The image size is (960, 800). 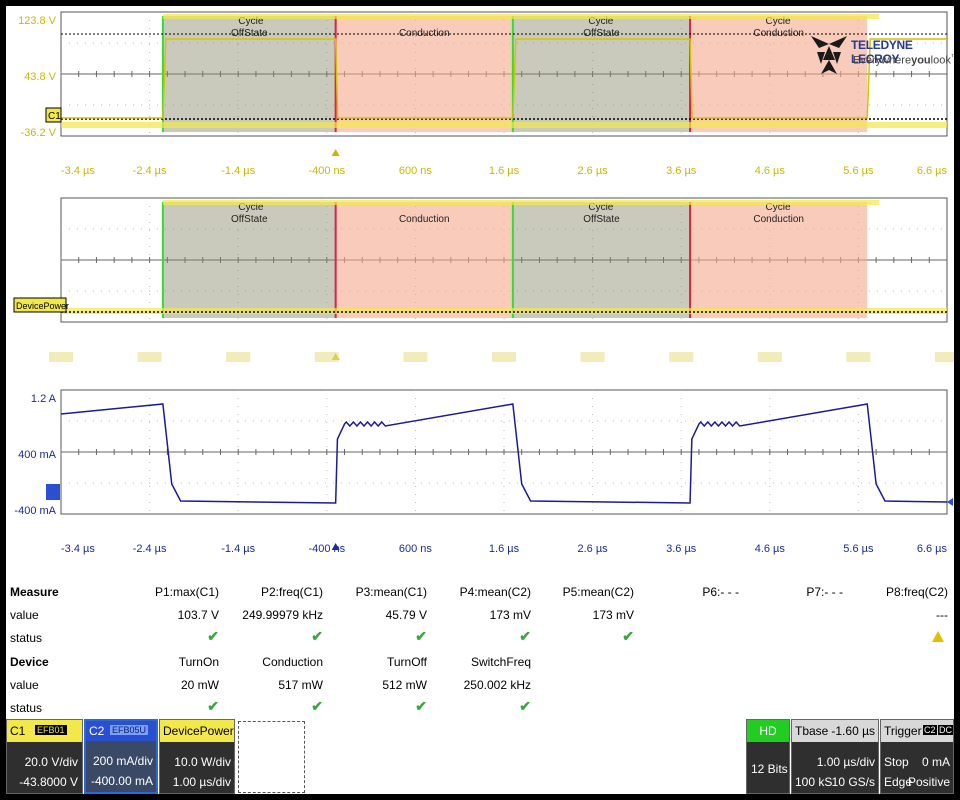 What do you see at coordinates (853, 731) in the screenshot?
I see `tbase-delay: -1.60 µs` at bounding box center [853, 731].